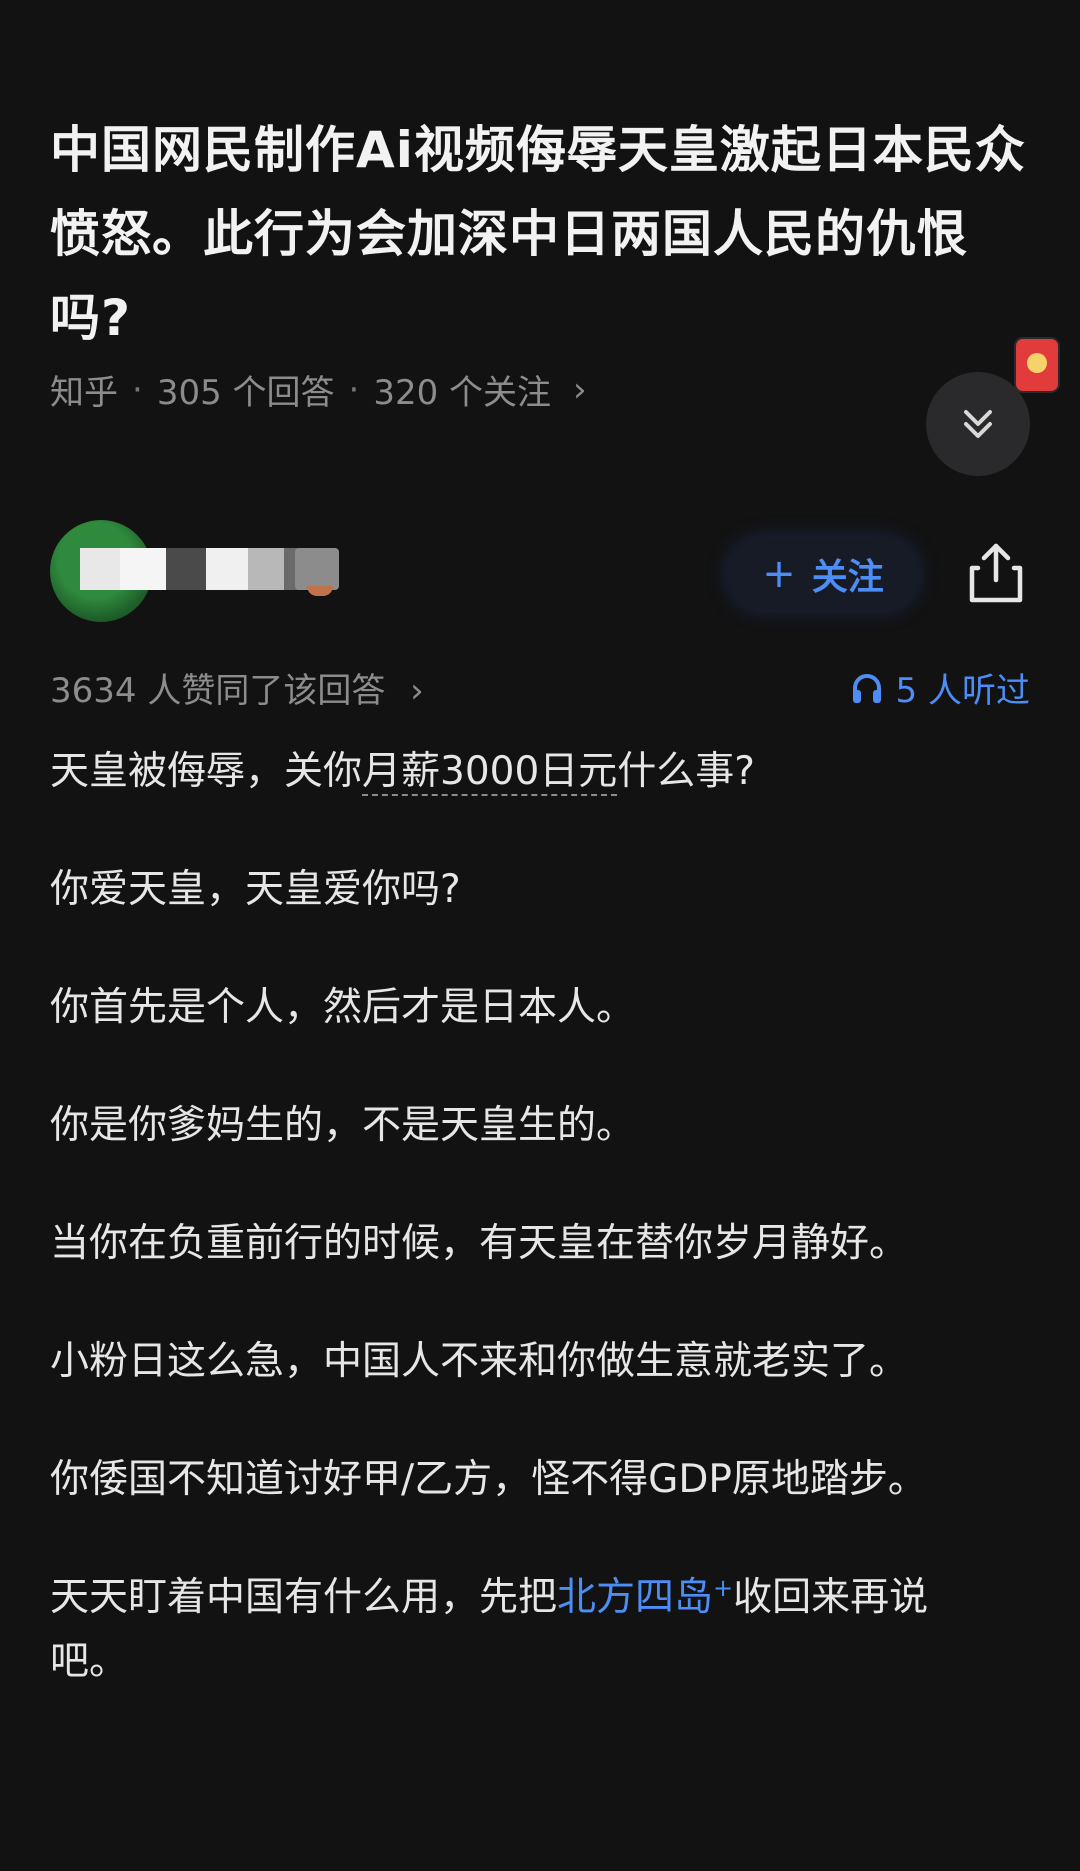 The width and height of the screenshot is (1080, 1871). What do you see at coordinates (962, 691) in the screenshot?
I see `listened-text: 5 人听过` at bounding box center [962, 691].